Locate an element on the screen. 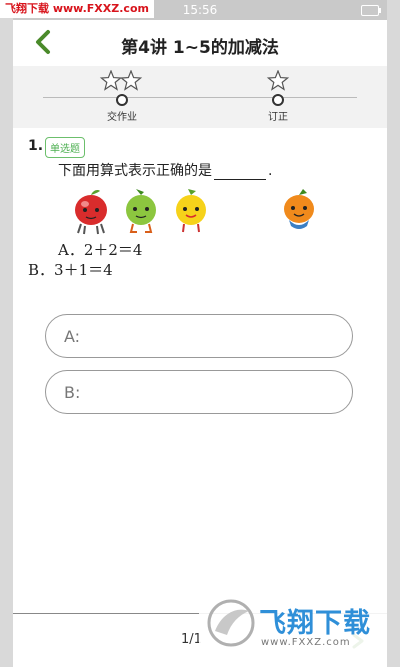 This screenshot has height=668, width=400. question-end-mark: . is located at coordinates (270, 171).